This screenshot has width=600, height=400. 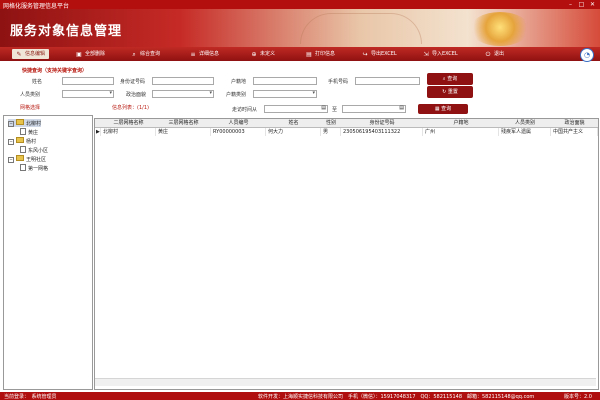 What do you see at coordinates (309, 54) in the screenshot?
I see `print-icon: ▤` at bounding box center [309, 54].